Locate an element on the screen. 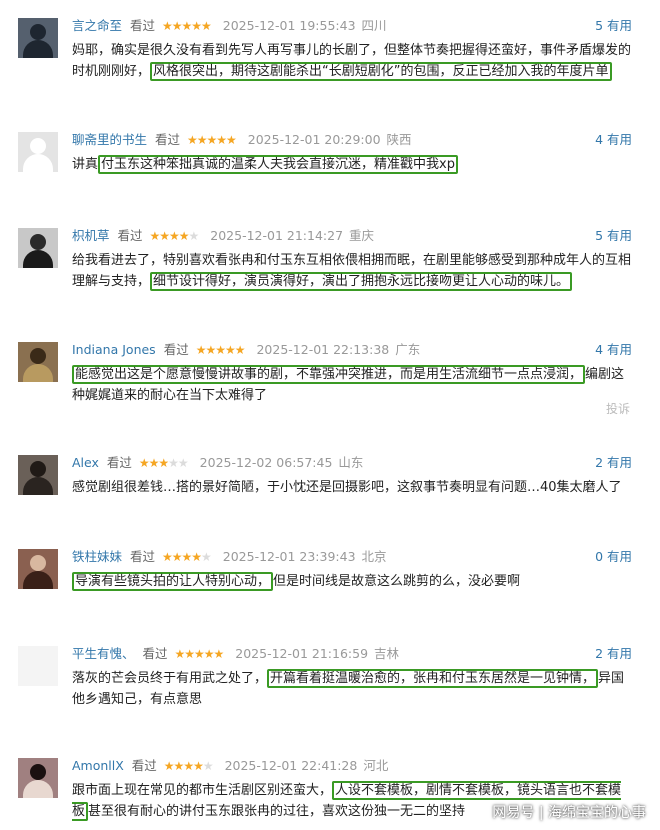 The image size is (660, 830). username-link: 枳机草 is located at coordinates (91, 235).